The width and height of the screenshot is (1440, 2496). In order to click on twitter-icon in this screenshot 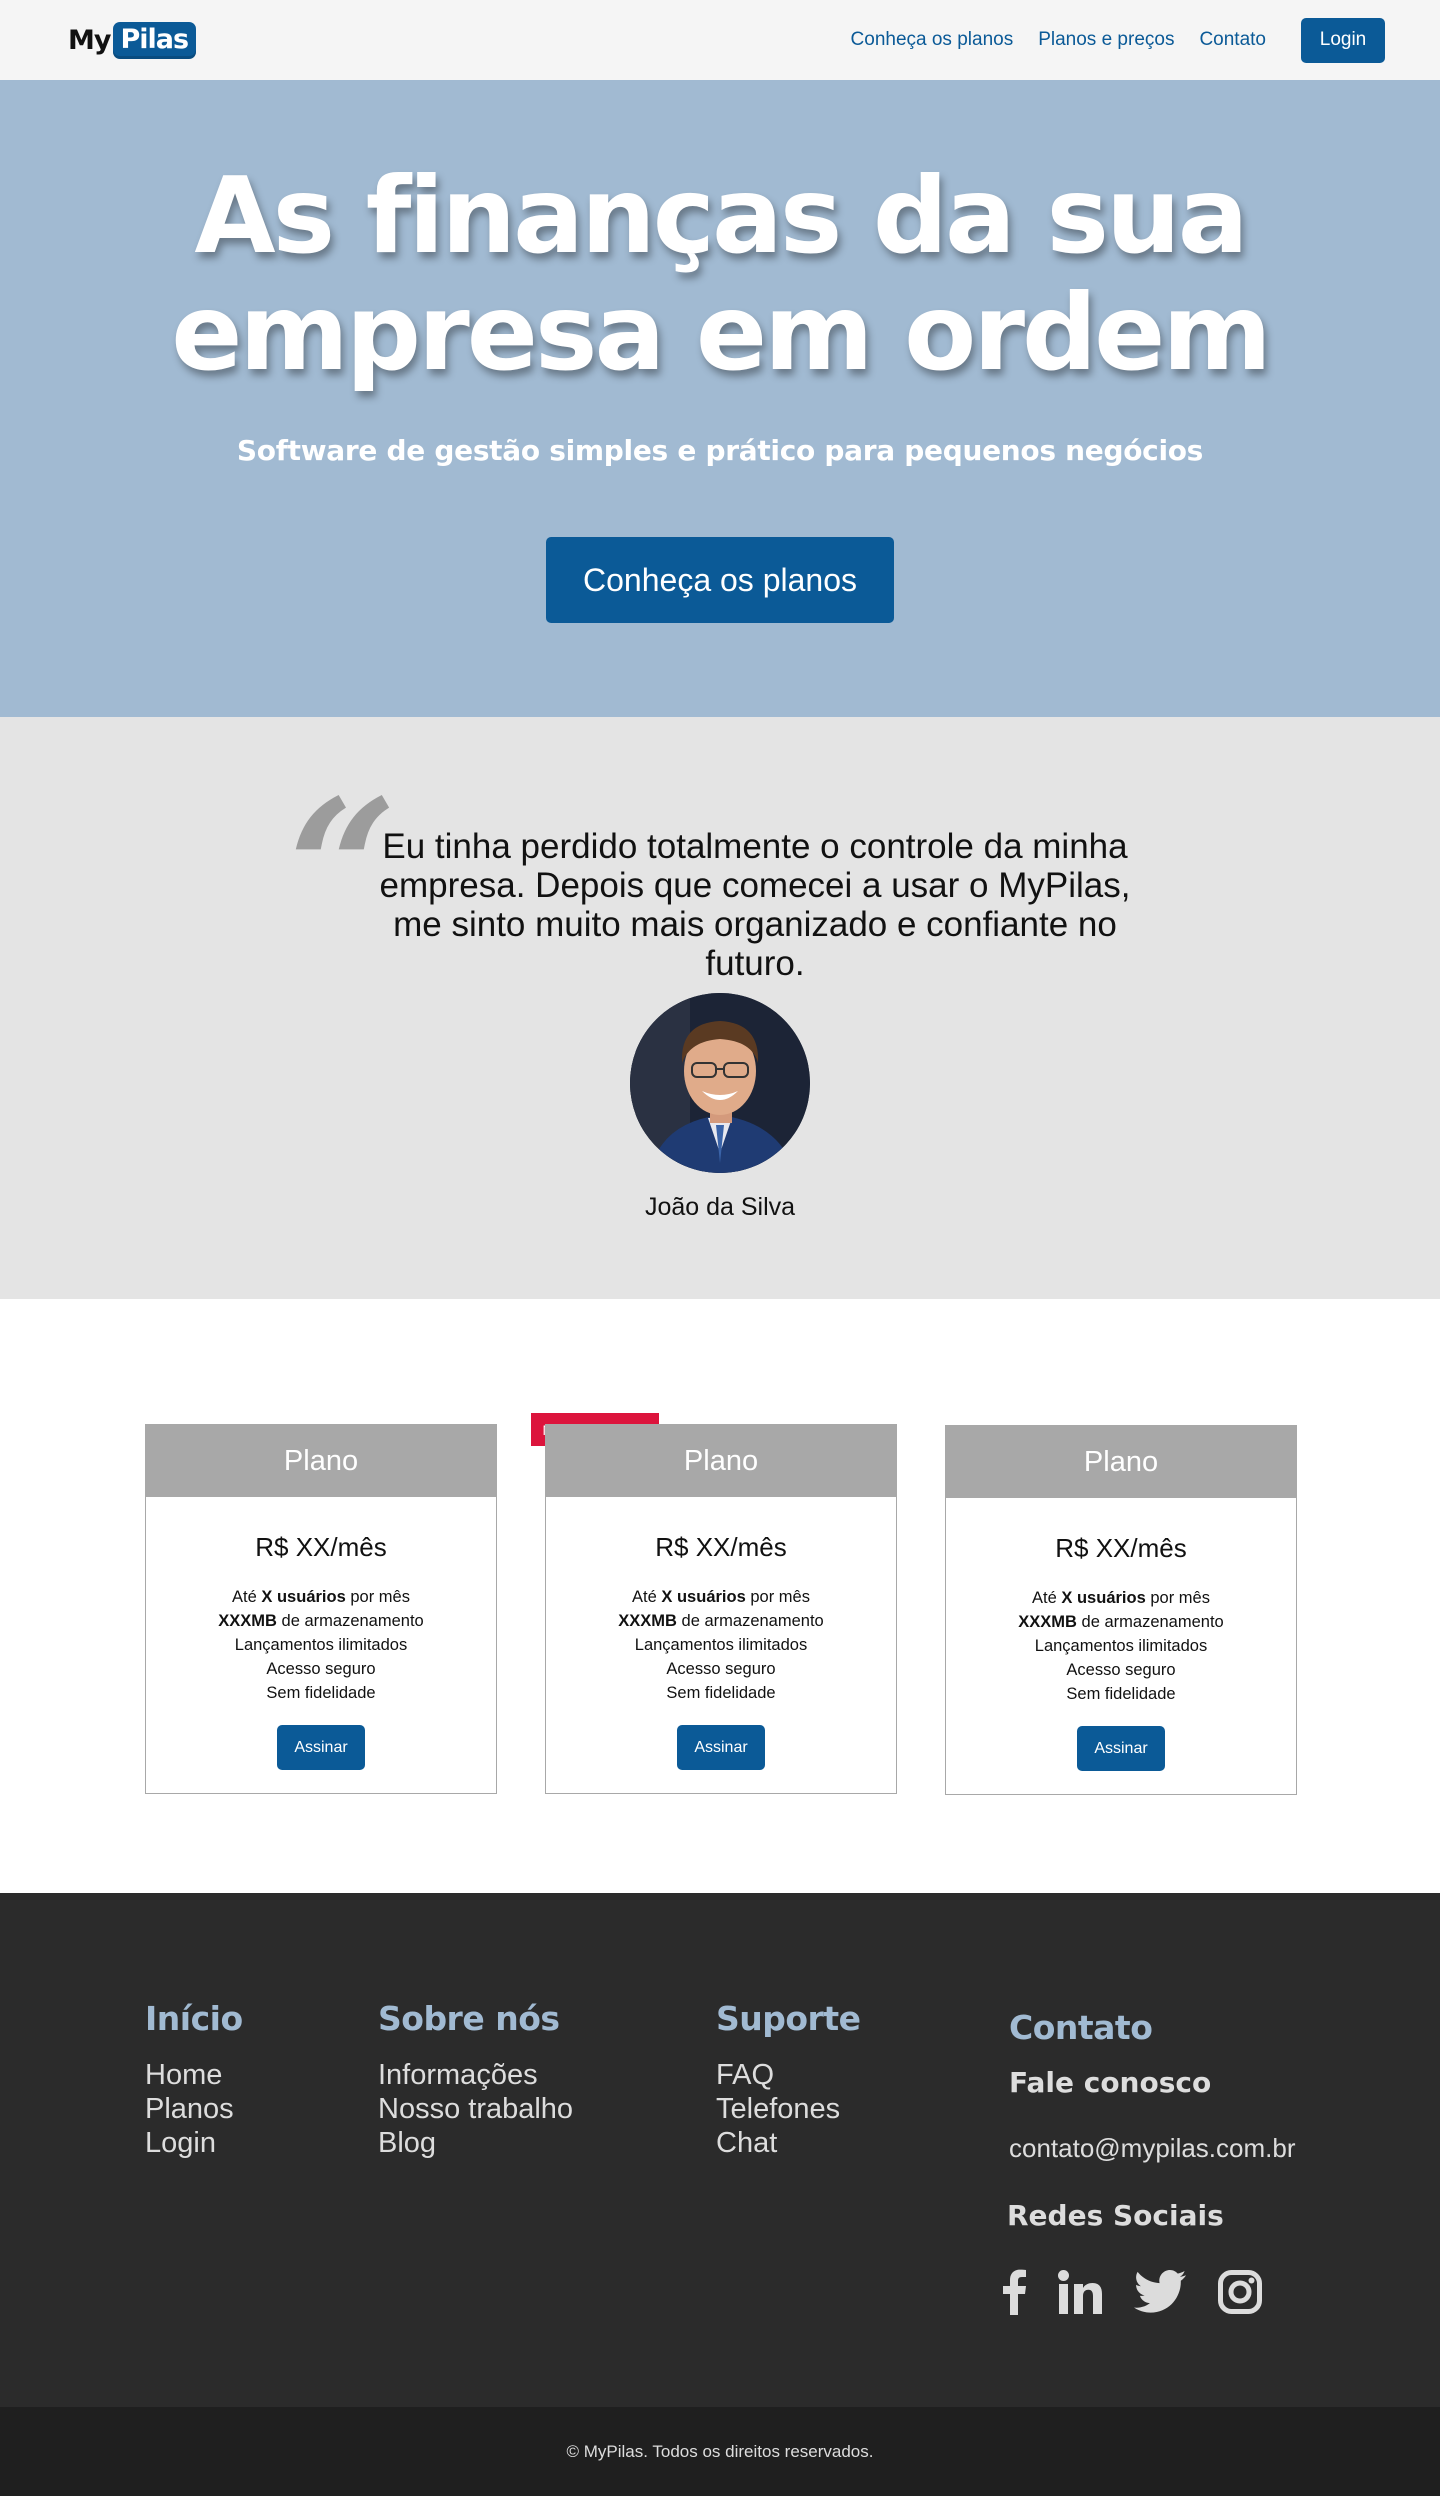, I will do `click(1160, 2292)`.